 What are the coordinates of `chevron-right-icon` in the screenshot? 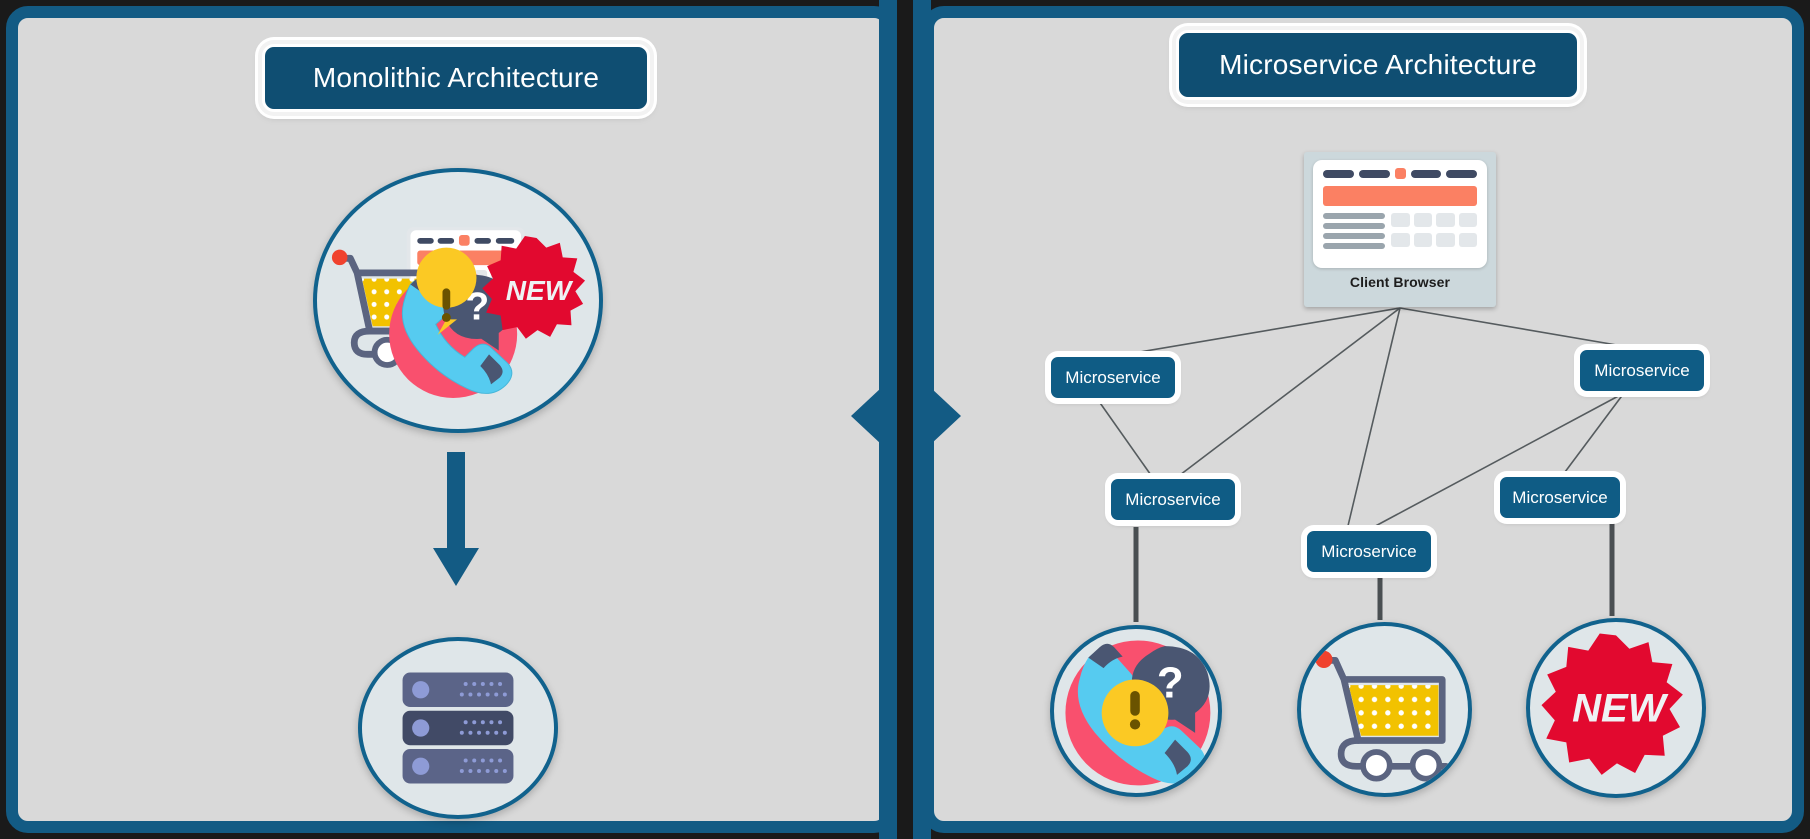 It's located at (946, 416).